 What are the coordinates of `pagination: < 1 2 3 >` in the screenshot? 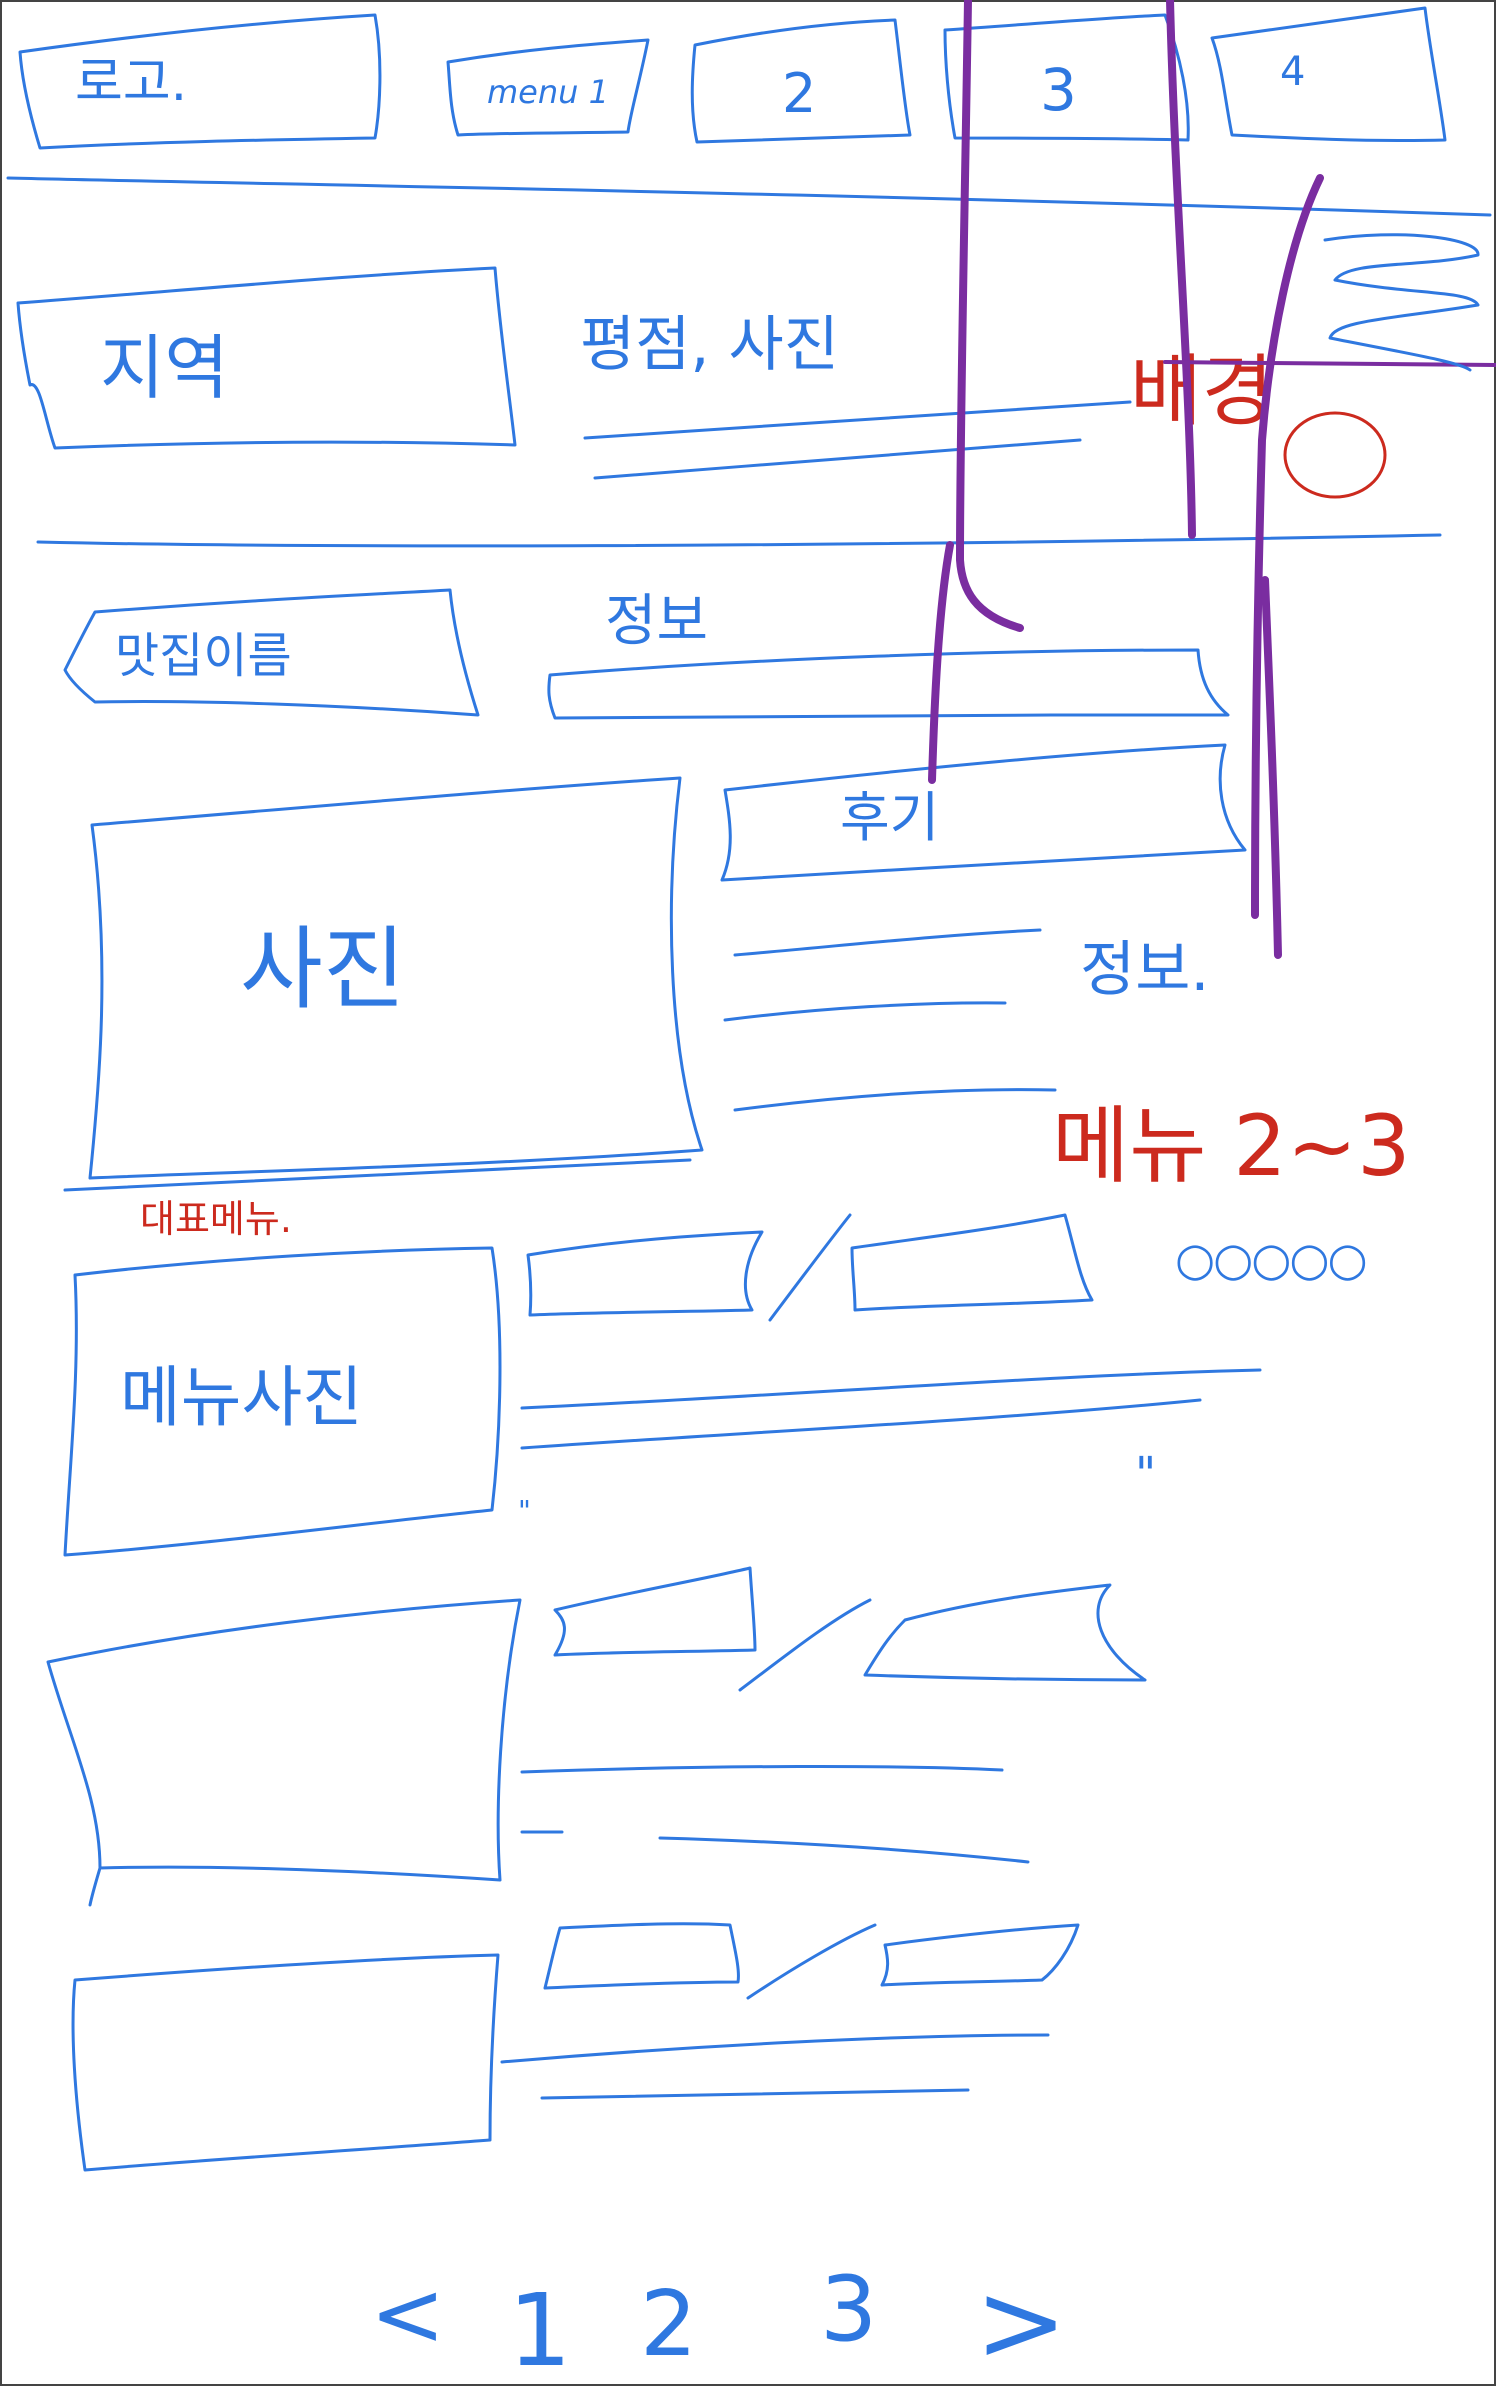 It's located at (718, 2321).